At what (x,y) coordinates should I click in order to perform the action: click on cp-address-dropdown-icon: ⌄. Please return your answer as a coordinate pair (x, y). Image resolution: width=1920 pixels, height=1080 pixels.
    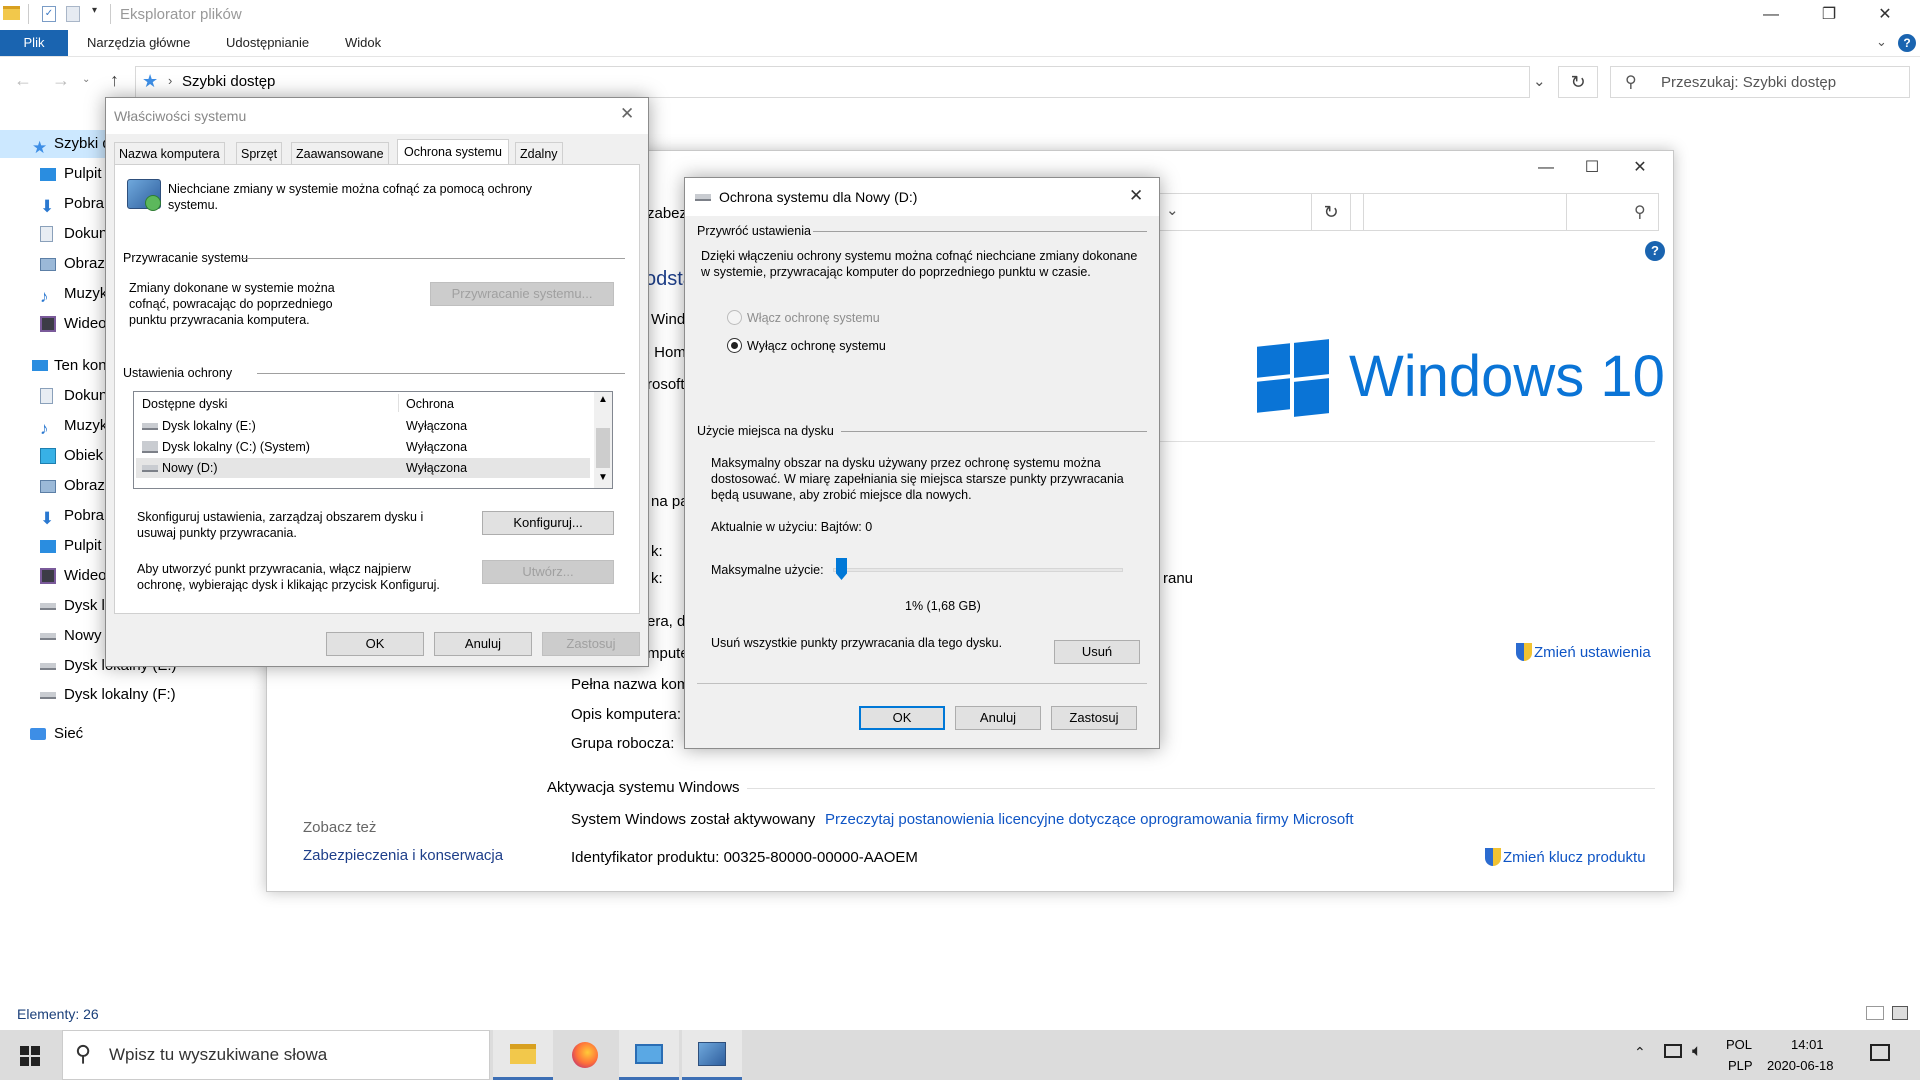
    Looking at the image, I should click on (1172, 210).